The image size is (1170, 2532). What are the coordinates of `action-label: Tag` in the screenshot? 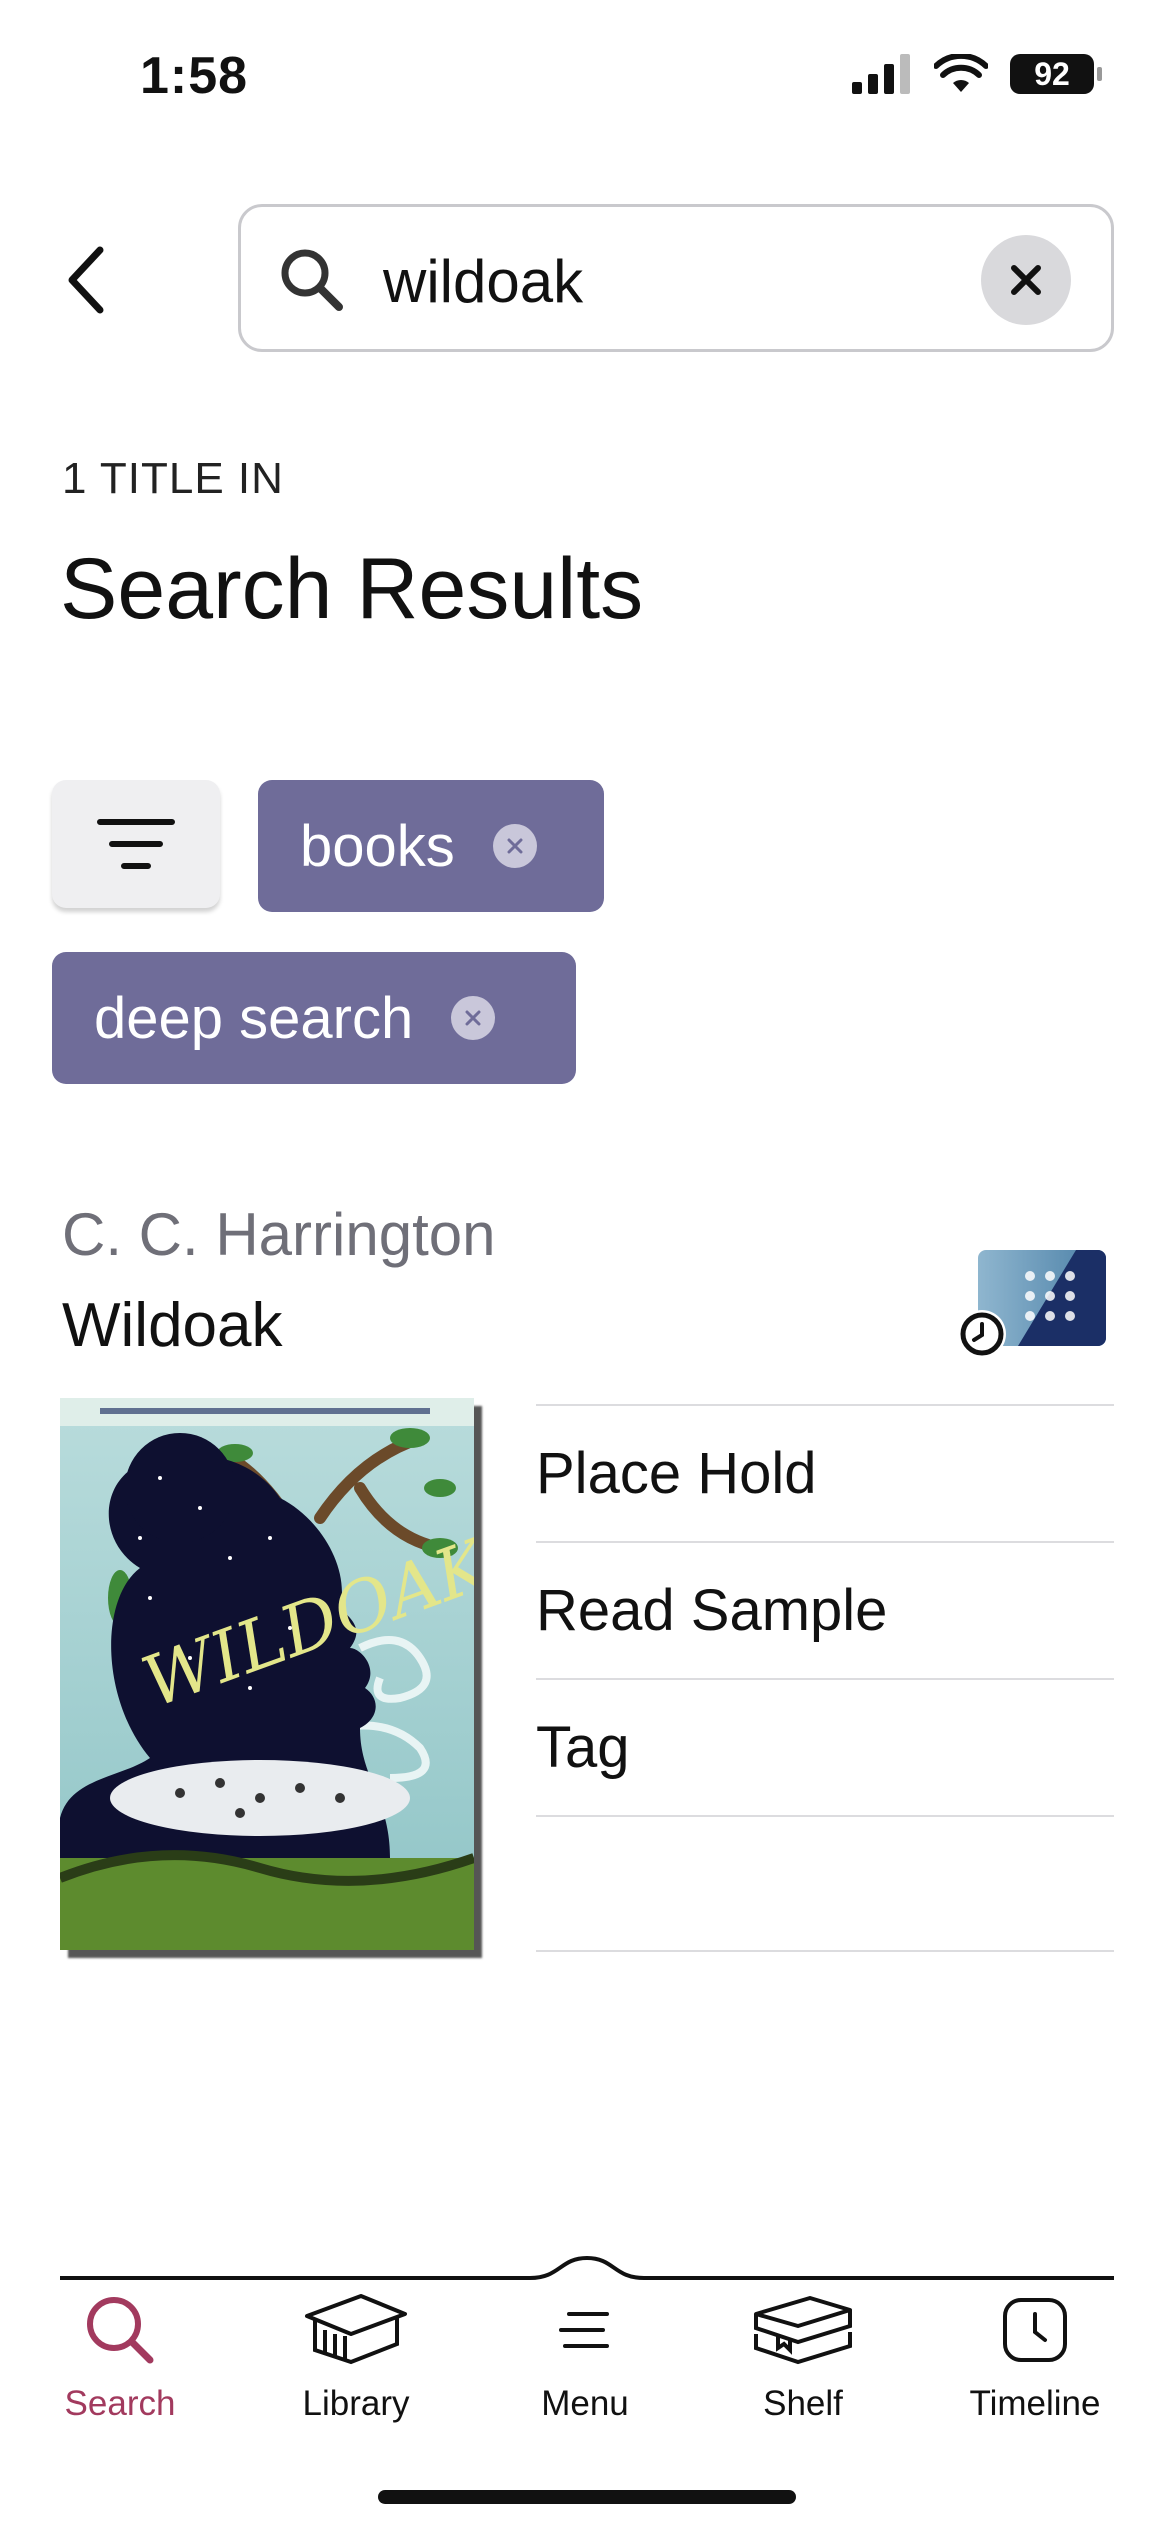 It's located at (583, 1747).